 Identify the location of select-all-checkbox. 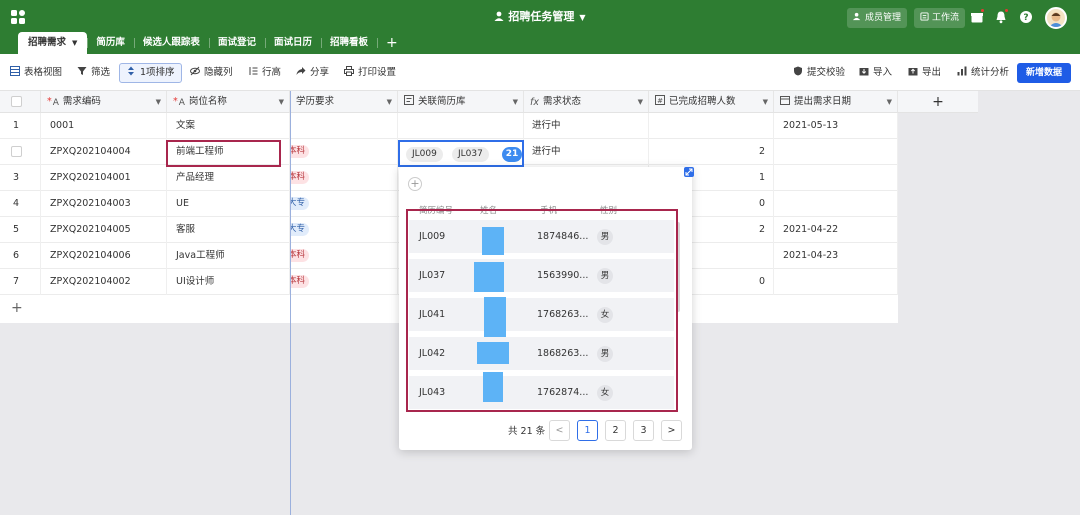
(16, 101).